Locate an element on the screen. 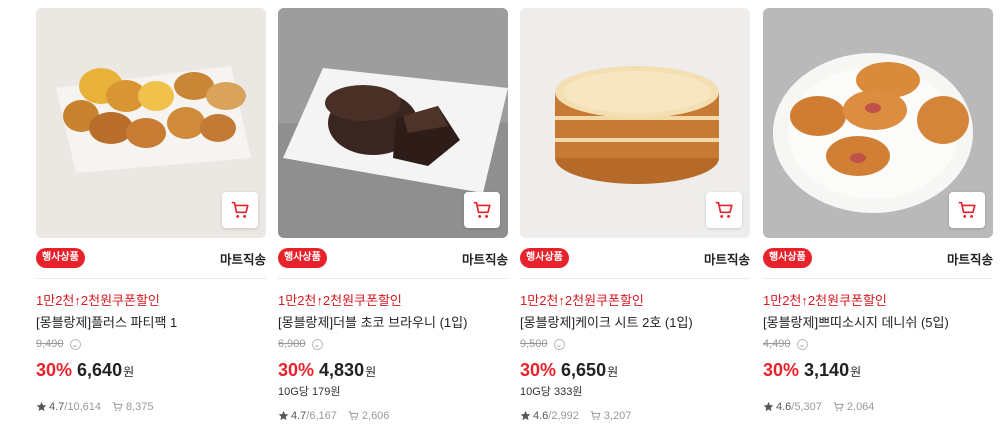 Image resolution: width=1001 pixels, height=427 pixels. review-count: /6,167 is located at coordinates (321, 415).